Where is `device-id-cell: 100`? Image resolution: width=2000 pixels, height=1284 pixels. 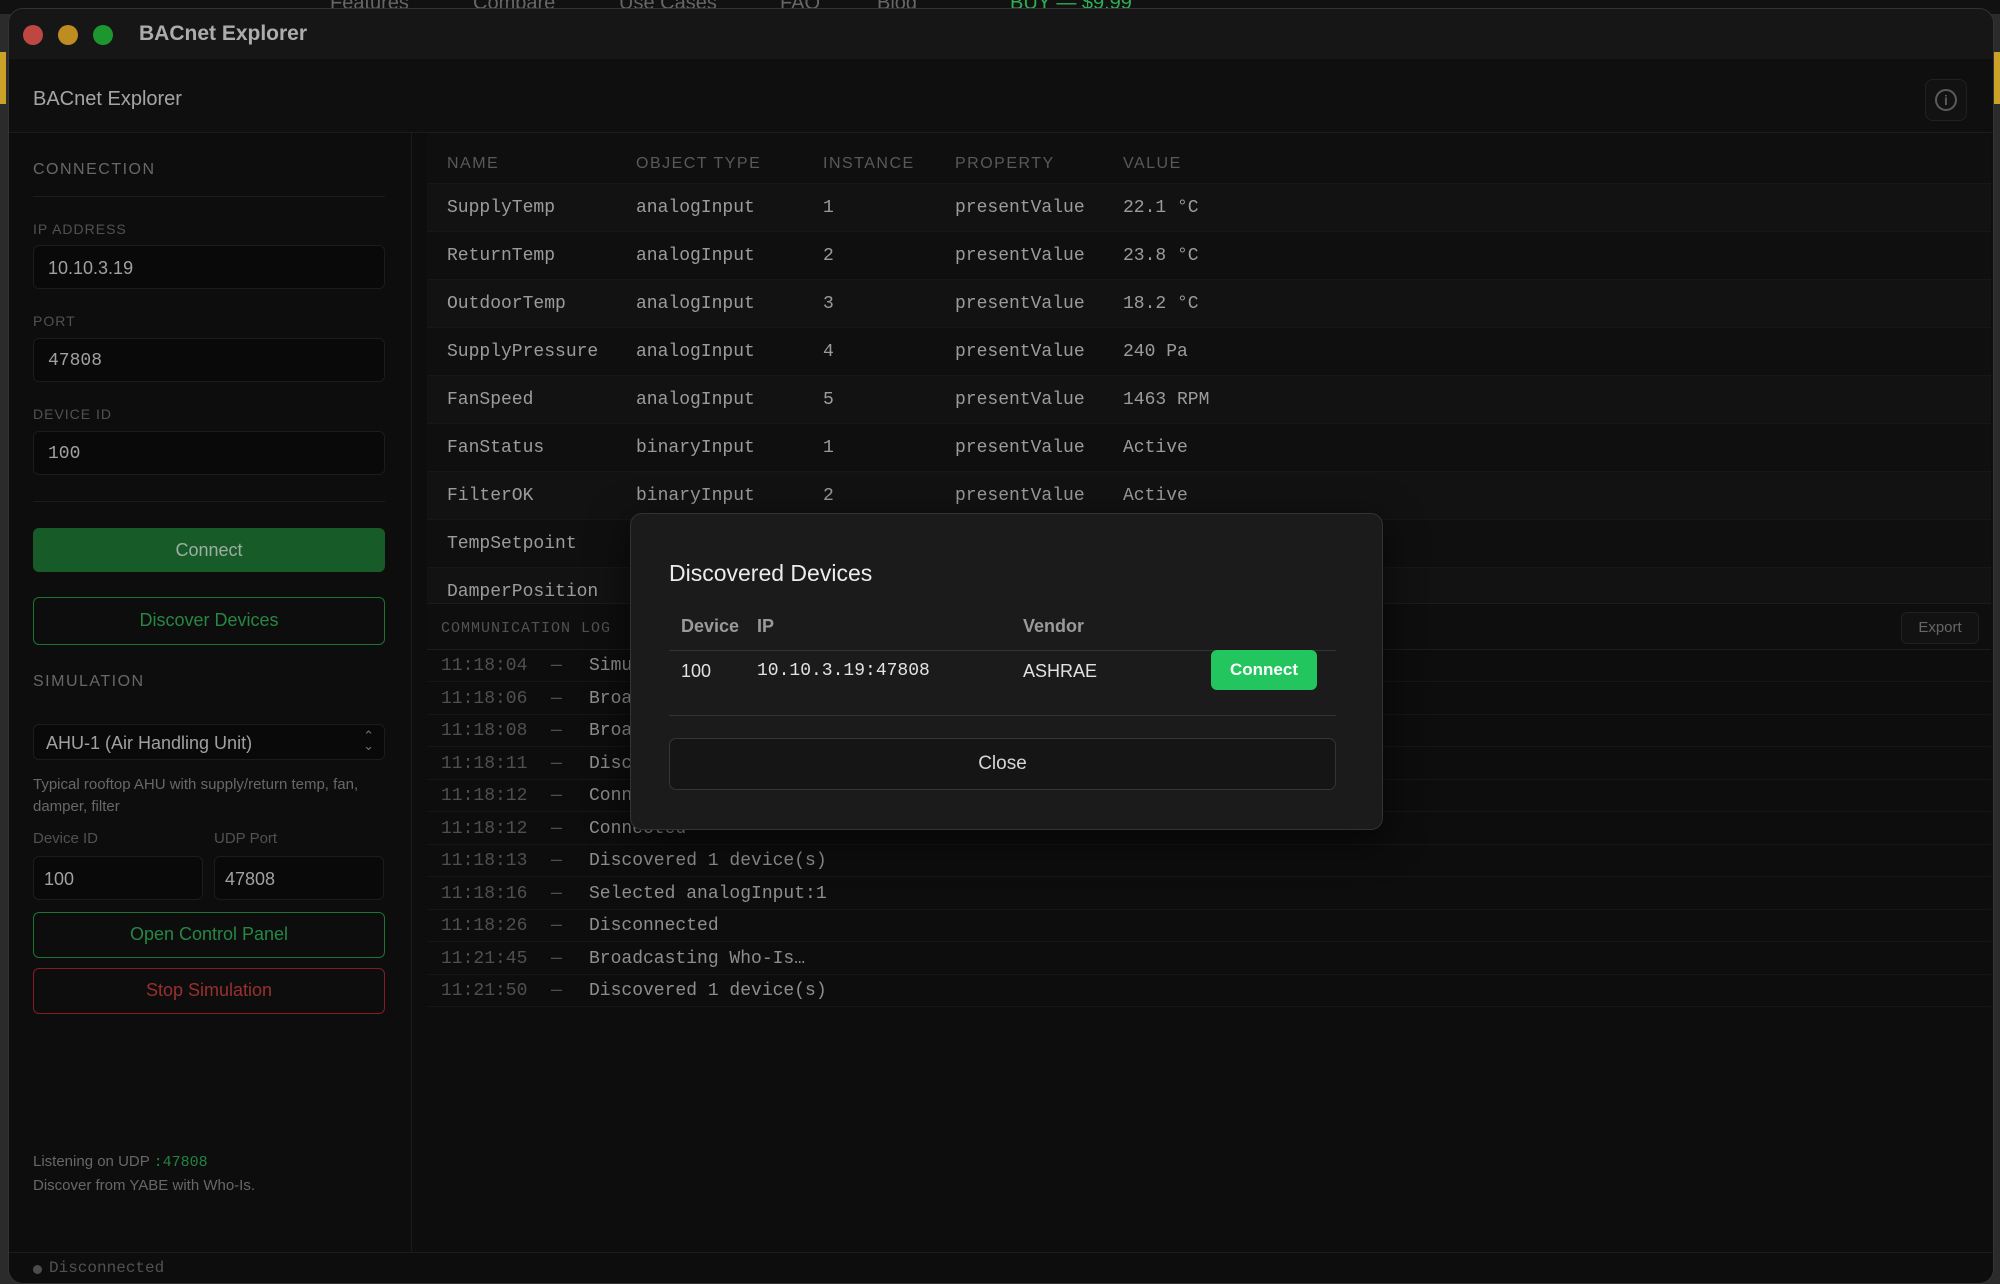 device-id-cell: 100 is located at coordinates (696, 671).